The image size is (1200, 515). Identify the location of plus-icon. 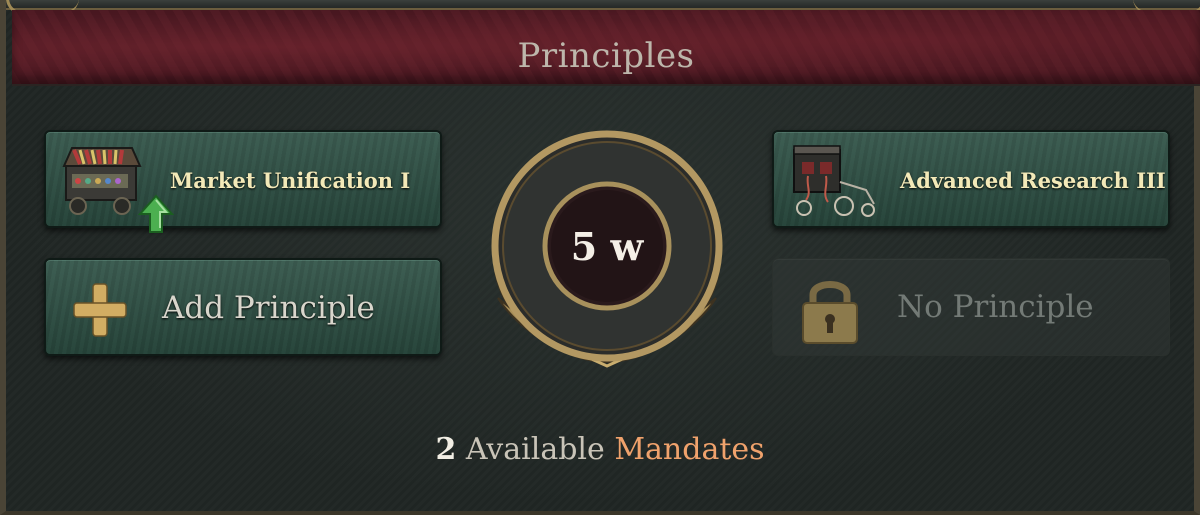
(100, 312).